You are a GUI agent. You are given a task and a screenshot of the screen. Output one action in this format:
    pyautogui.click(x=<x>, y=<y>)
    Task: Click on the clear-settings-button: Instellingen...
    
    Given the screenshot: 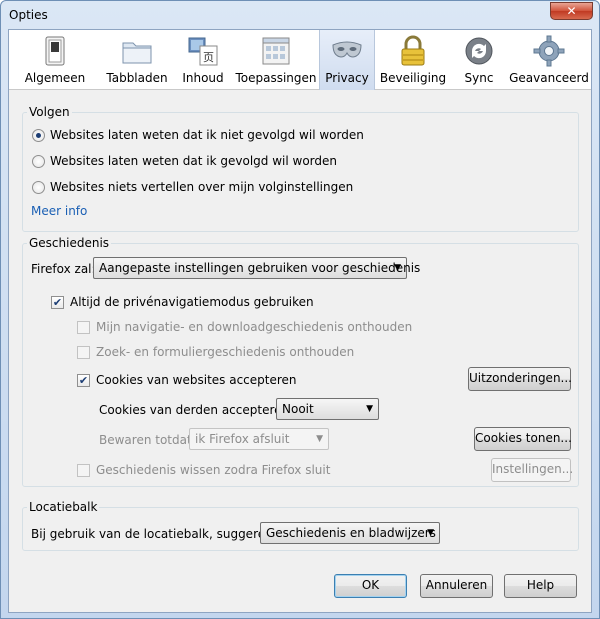 What is the action you would take?
    pyautogui.click(x=532, y=470)
    